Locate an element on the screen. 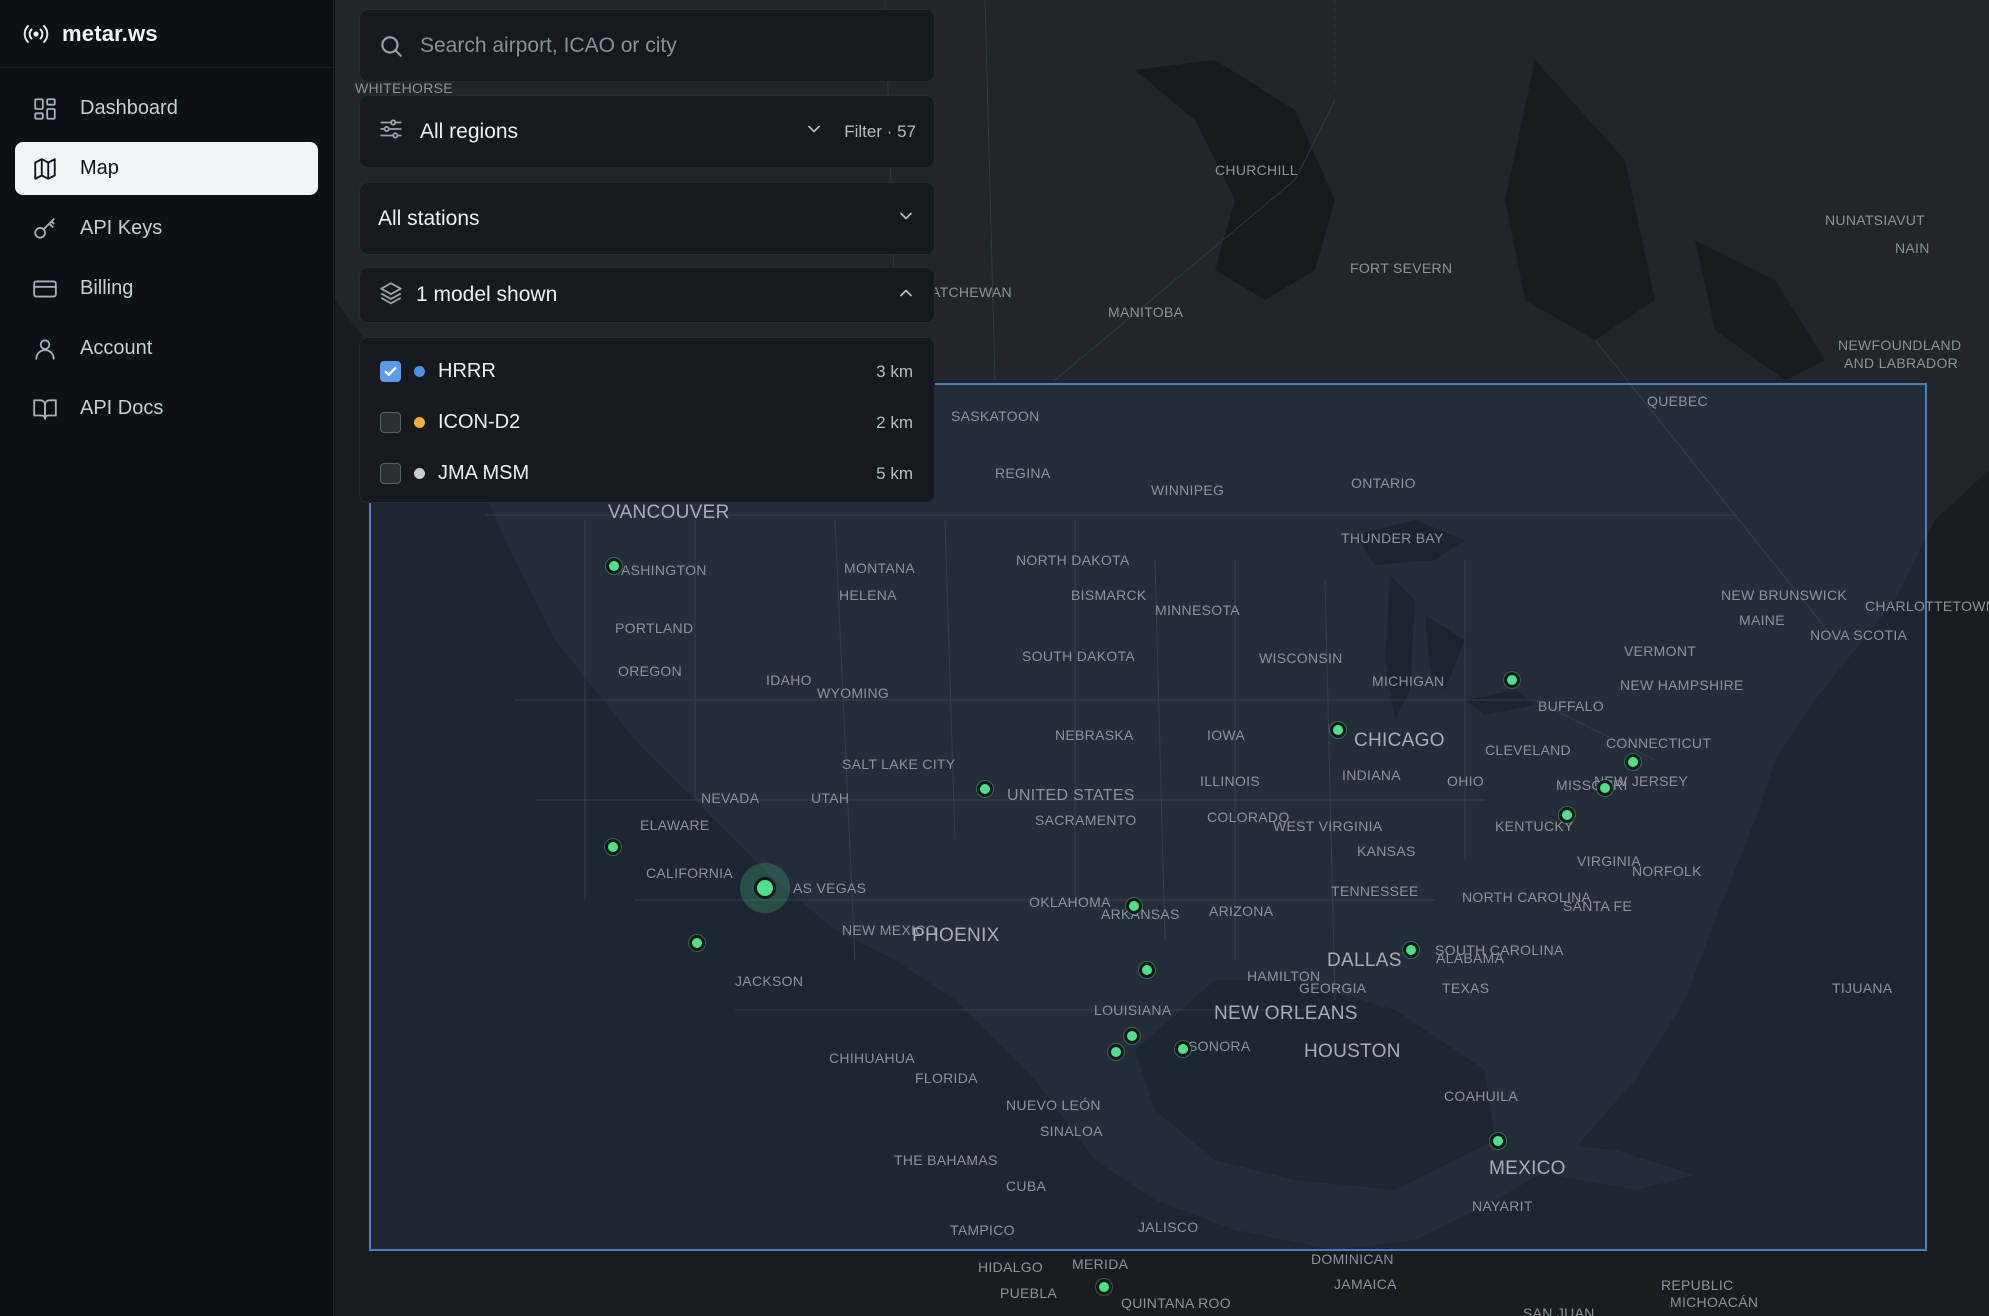  map-label: TIJUANA is located at coordinates (1862, 988).